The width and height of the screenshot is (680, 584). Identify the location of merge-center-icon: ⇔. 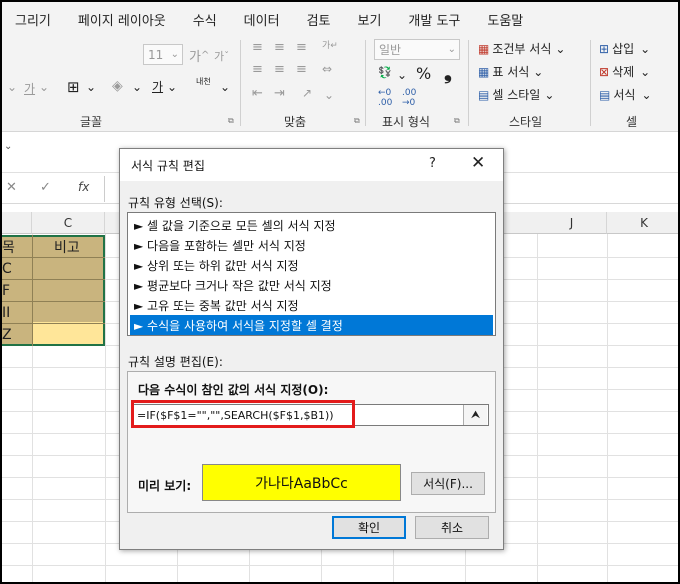
(327, 69).